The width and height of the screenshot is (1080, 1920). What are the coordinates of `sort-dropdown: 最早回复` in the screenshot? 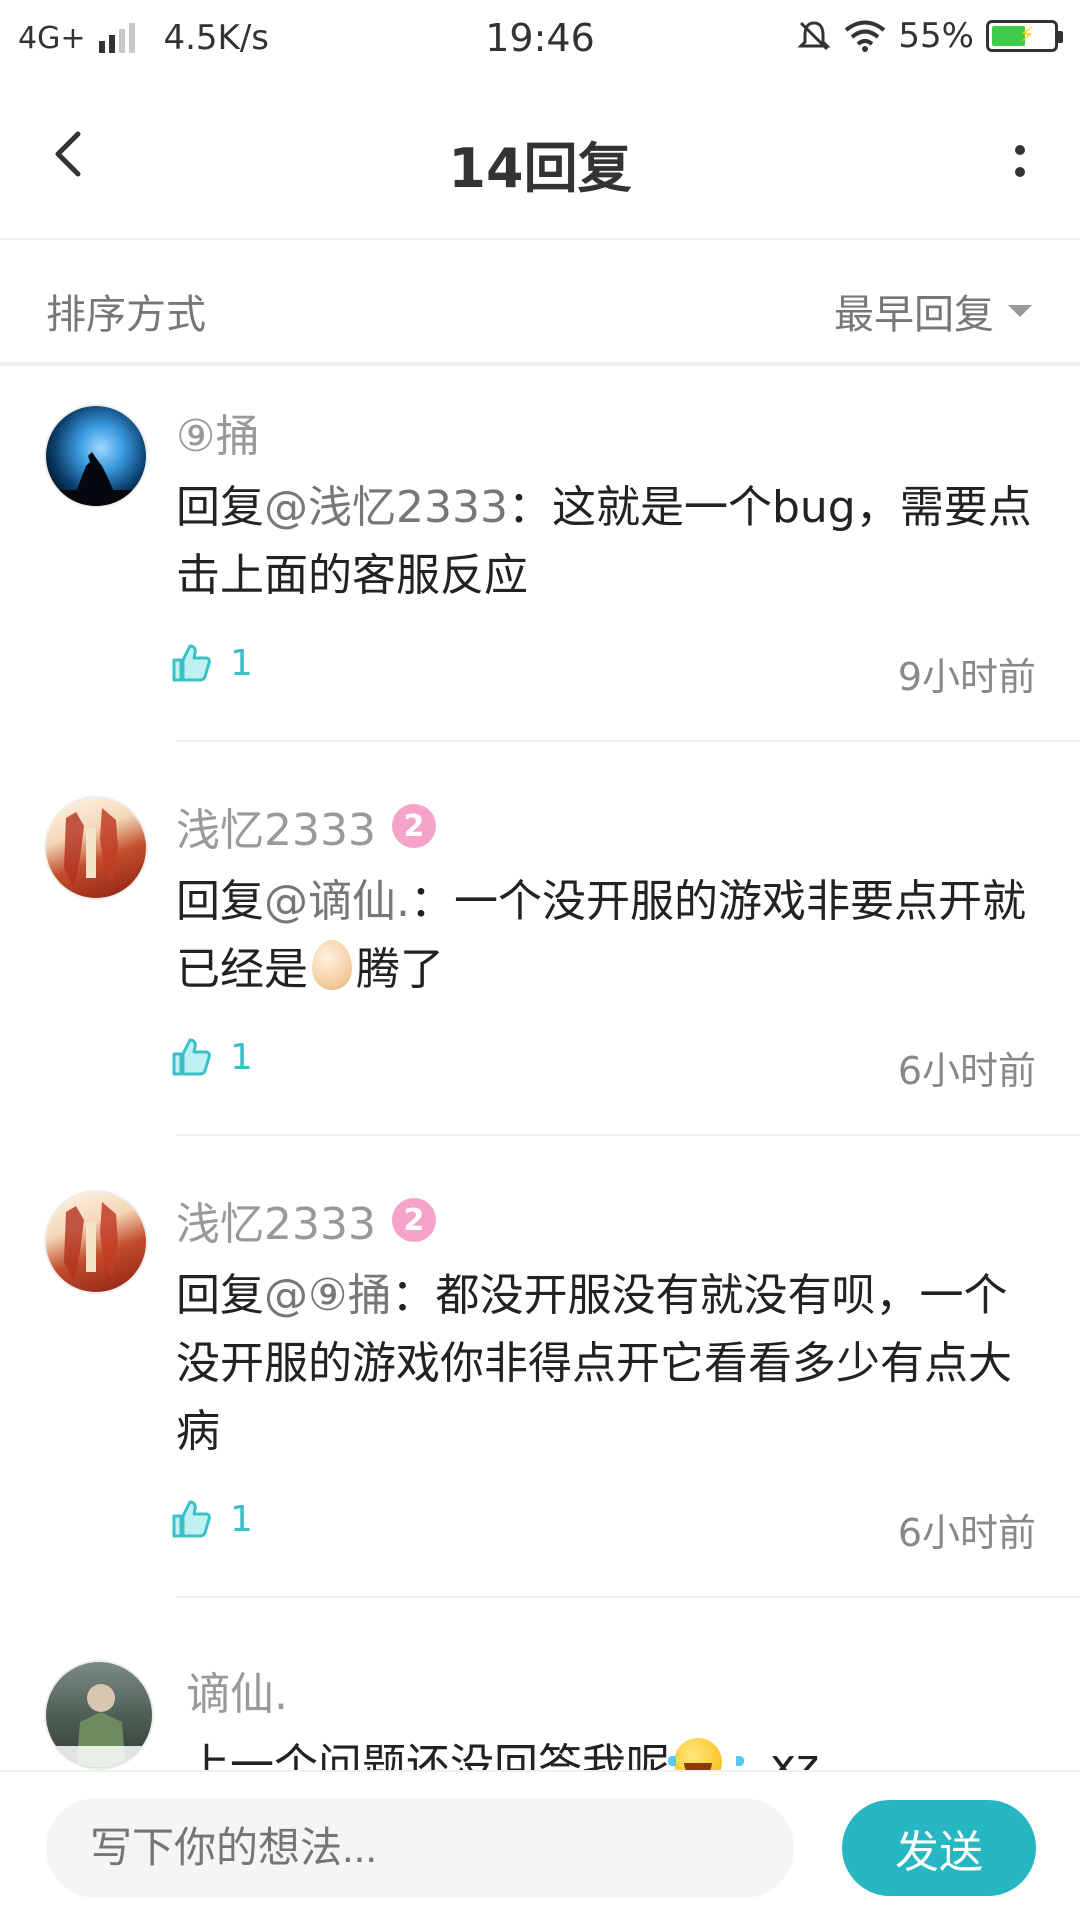 It's located at (933, 311).